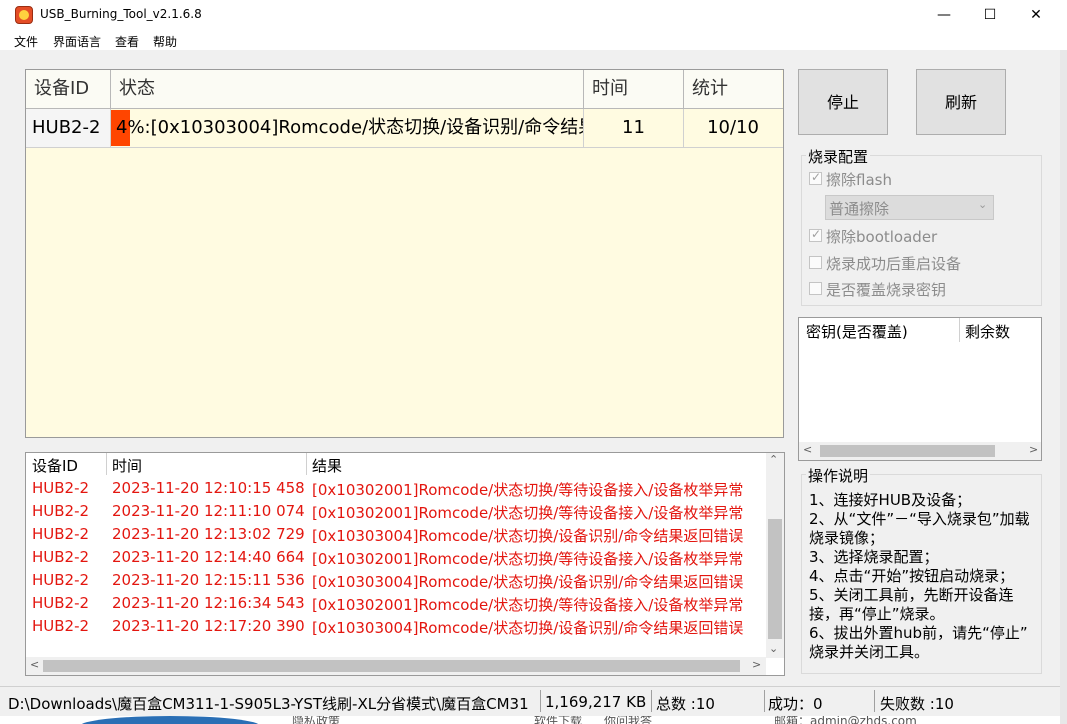 The height and width of the screenshot is (724, 1067). I want to click on bg-link-privacy: 隐私政策, so click(316, 720).